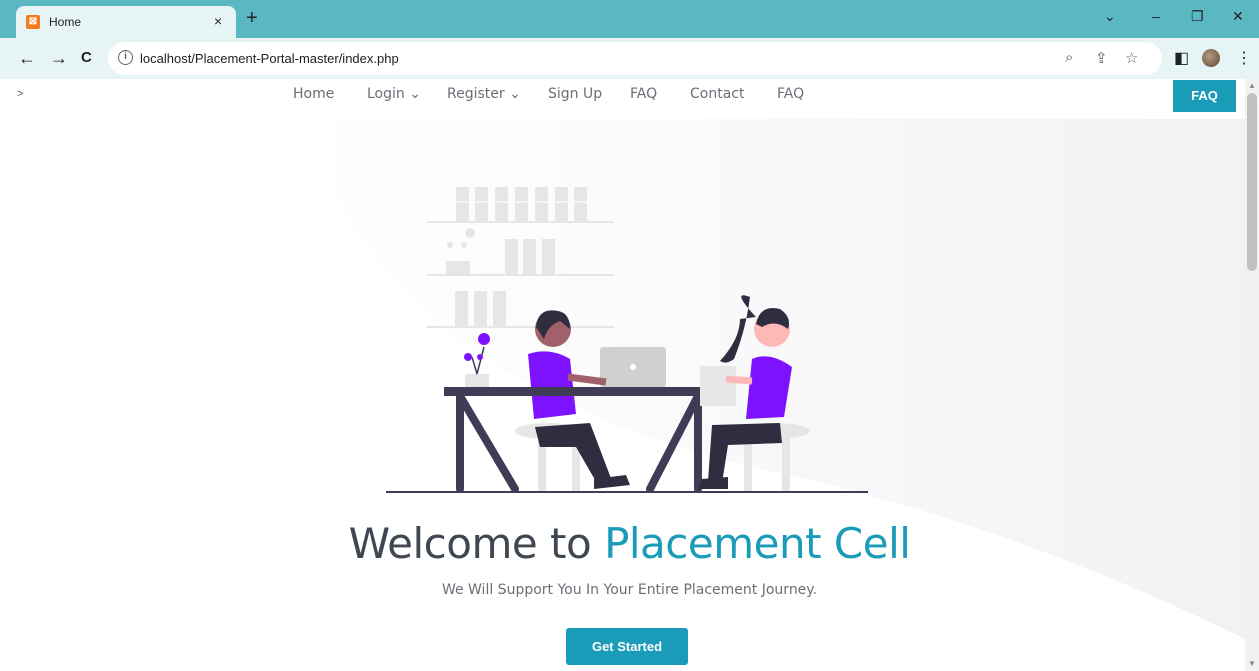  What do you see at coordinates (520, 257) in the screenshot?
I see `shelves` at bounding box center [520, 257].